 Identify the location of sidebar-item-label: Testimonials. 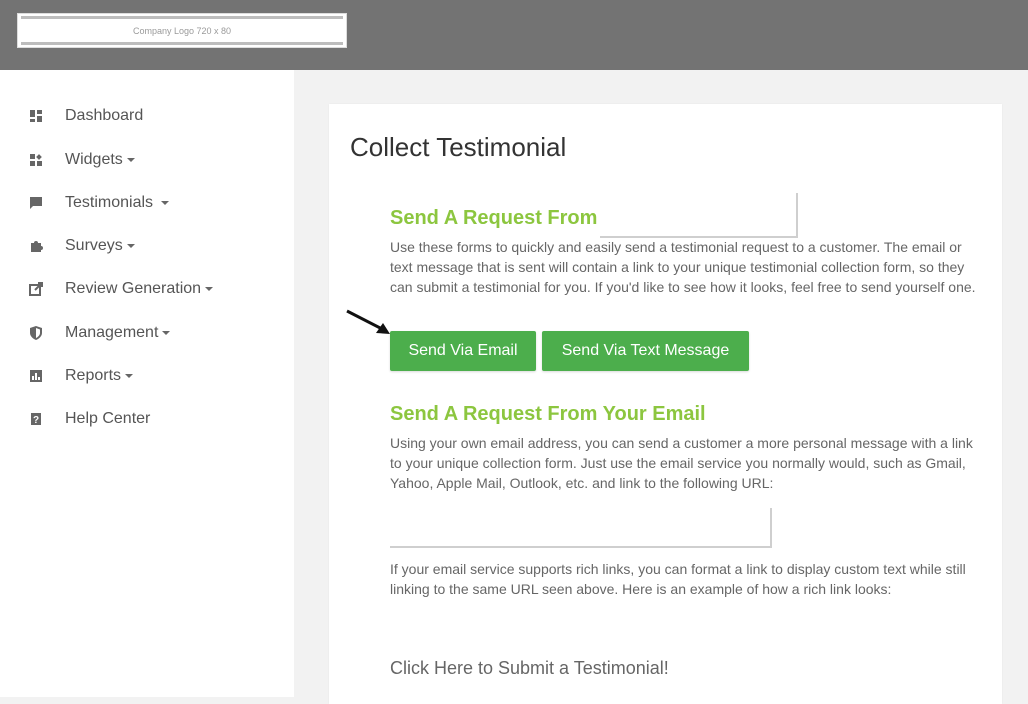
(109, 202).